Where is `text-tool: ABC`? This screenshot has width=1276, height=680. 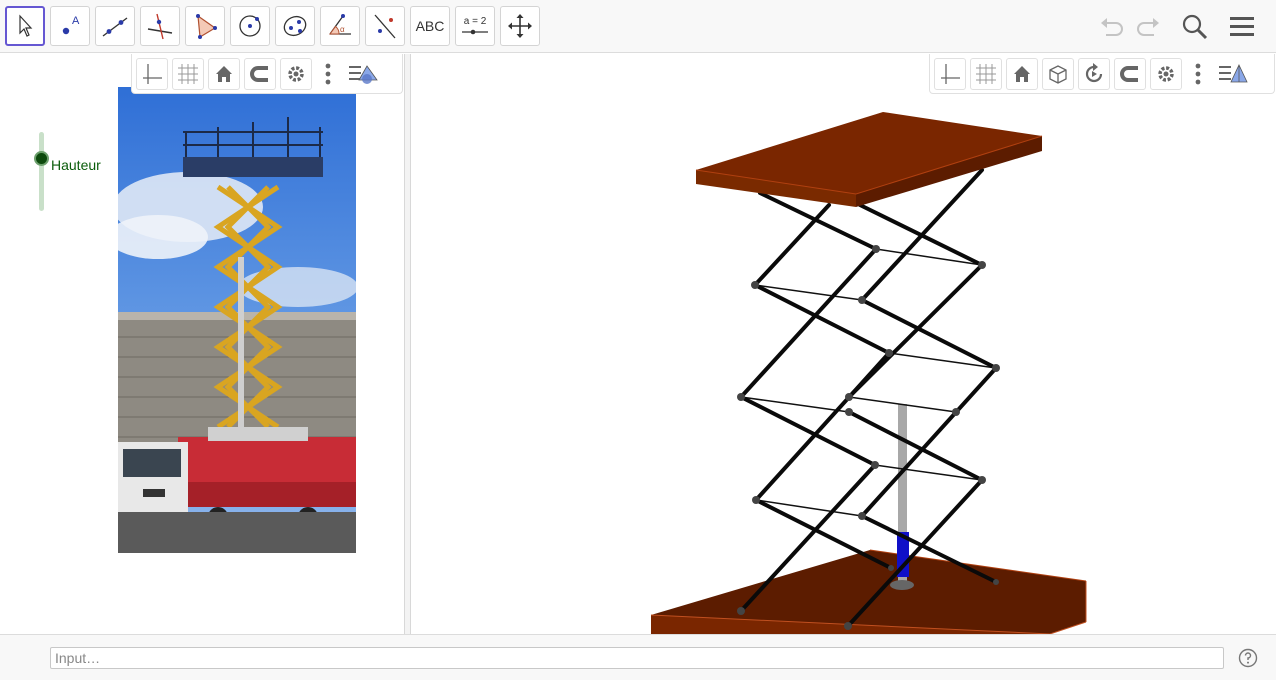 text-tool: ABC is located at coordinates (430, 26).